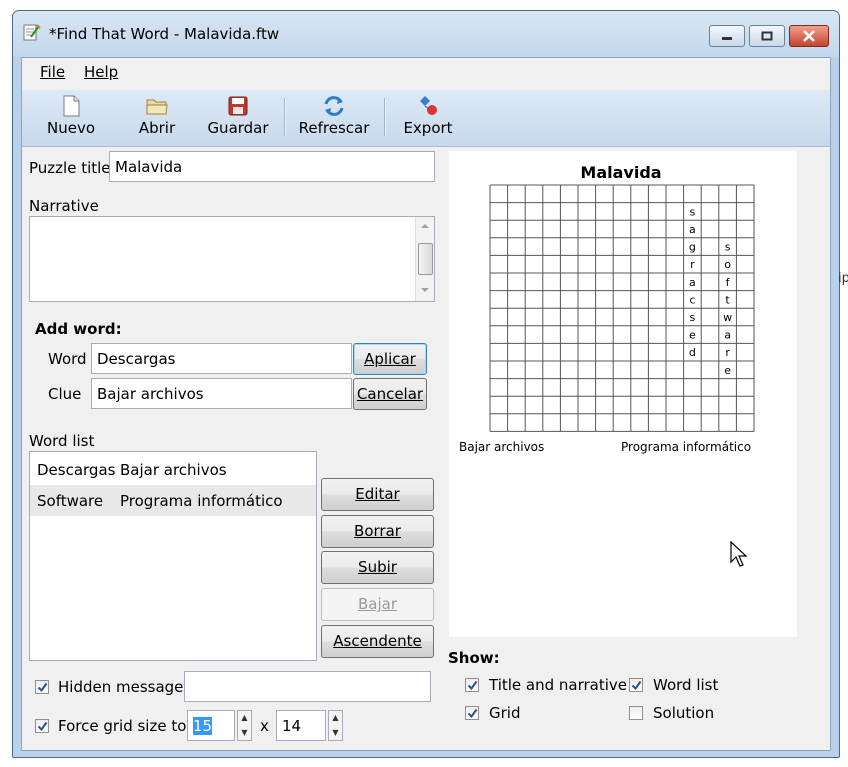 The width and height of the screenshot is (848, 767). What do you see at coordinates (201, 501) in the screenshot?
I see `list-item-clue: Programa informático` at bounding box center [201, 501].